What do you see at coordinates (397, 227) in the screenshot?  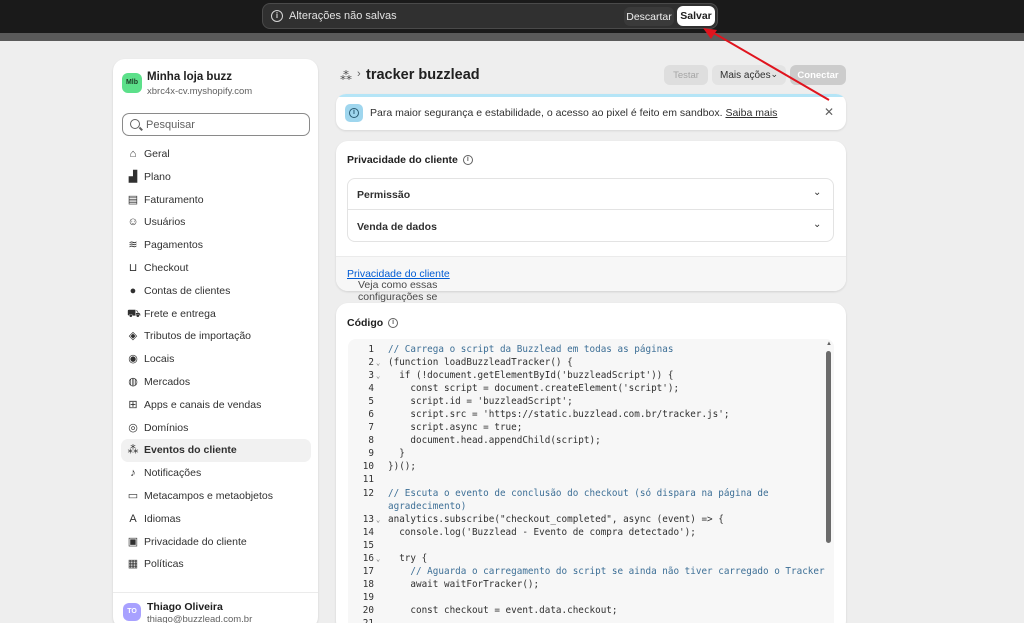 I see `accordion-label: Venda de dados` at bounding box center [397, 227].